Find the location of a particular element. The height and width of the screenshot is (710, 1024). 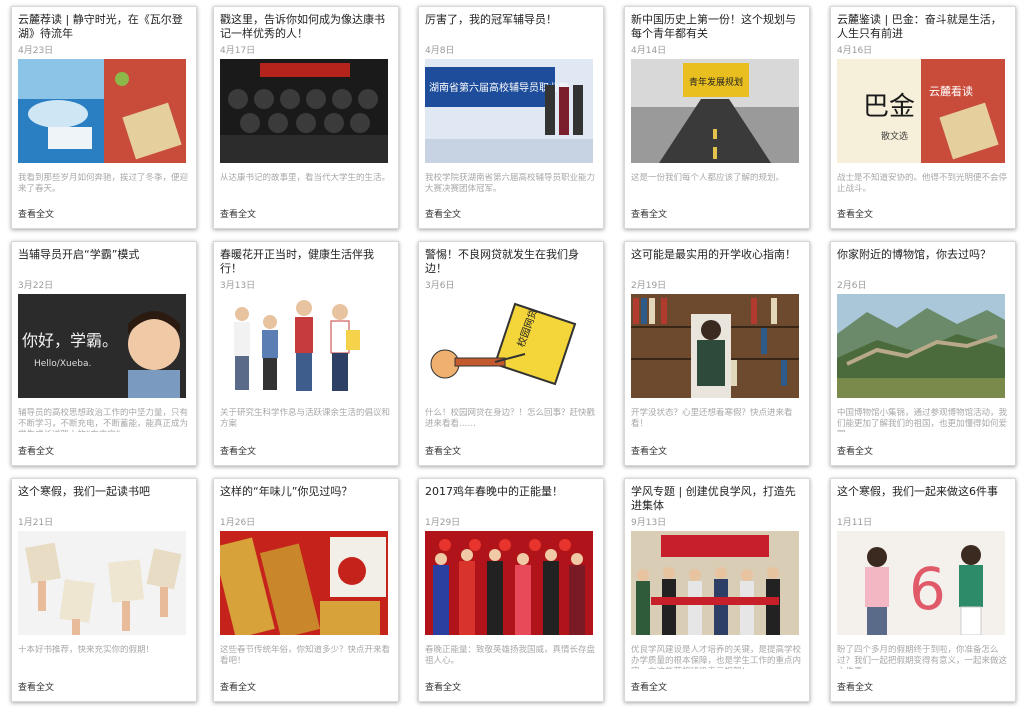

article-title: 厉害了，我的冠军辅导员！ is located at coordinates (491, 19).